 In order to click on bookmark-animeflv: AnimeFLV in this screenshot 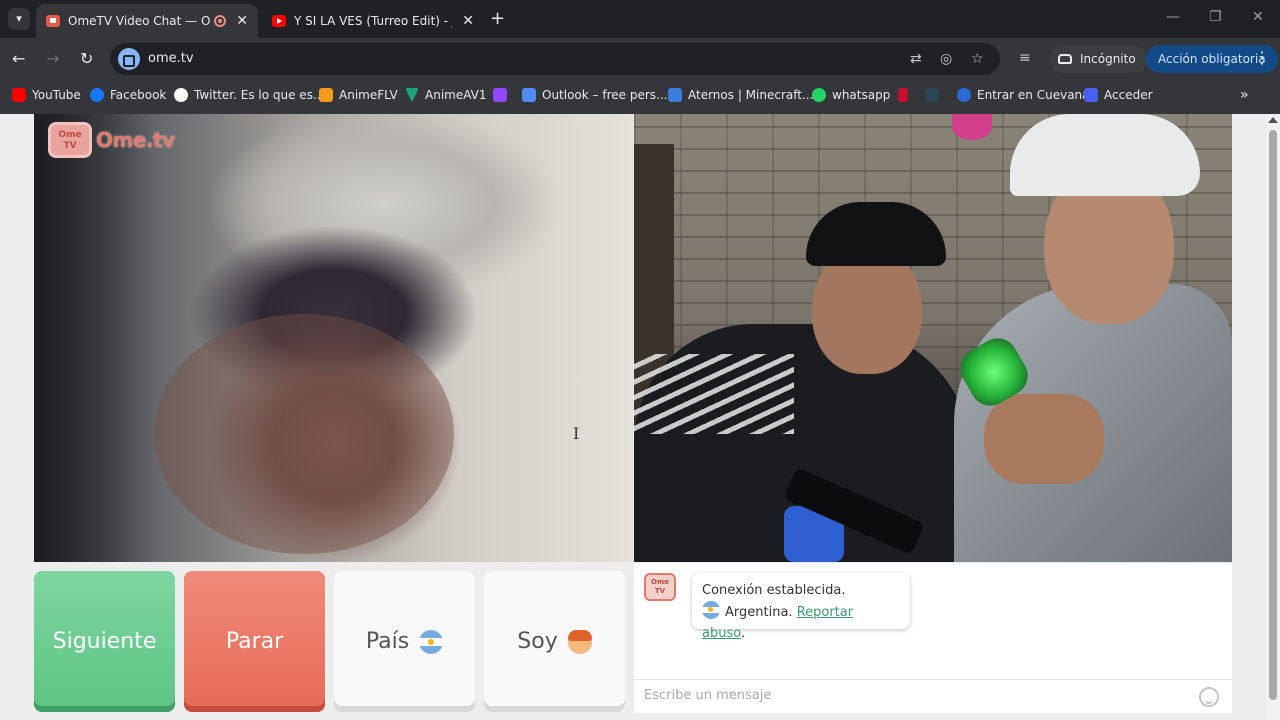, I will do `click(358, 95)`.